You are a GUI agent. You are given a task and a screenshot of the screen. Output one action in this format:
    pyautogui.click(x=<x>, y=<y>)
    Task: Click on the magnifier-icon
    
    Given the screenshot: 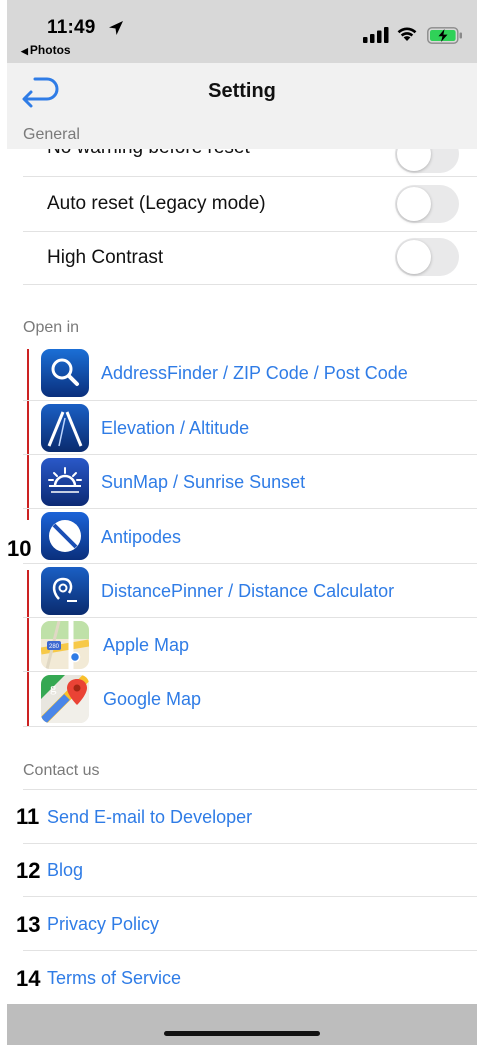 What is the action you would take?
    pyautogui.click(x=65, y=373)
    